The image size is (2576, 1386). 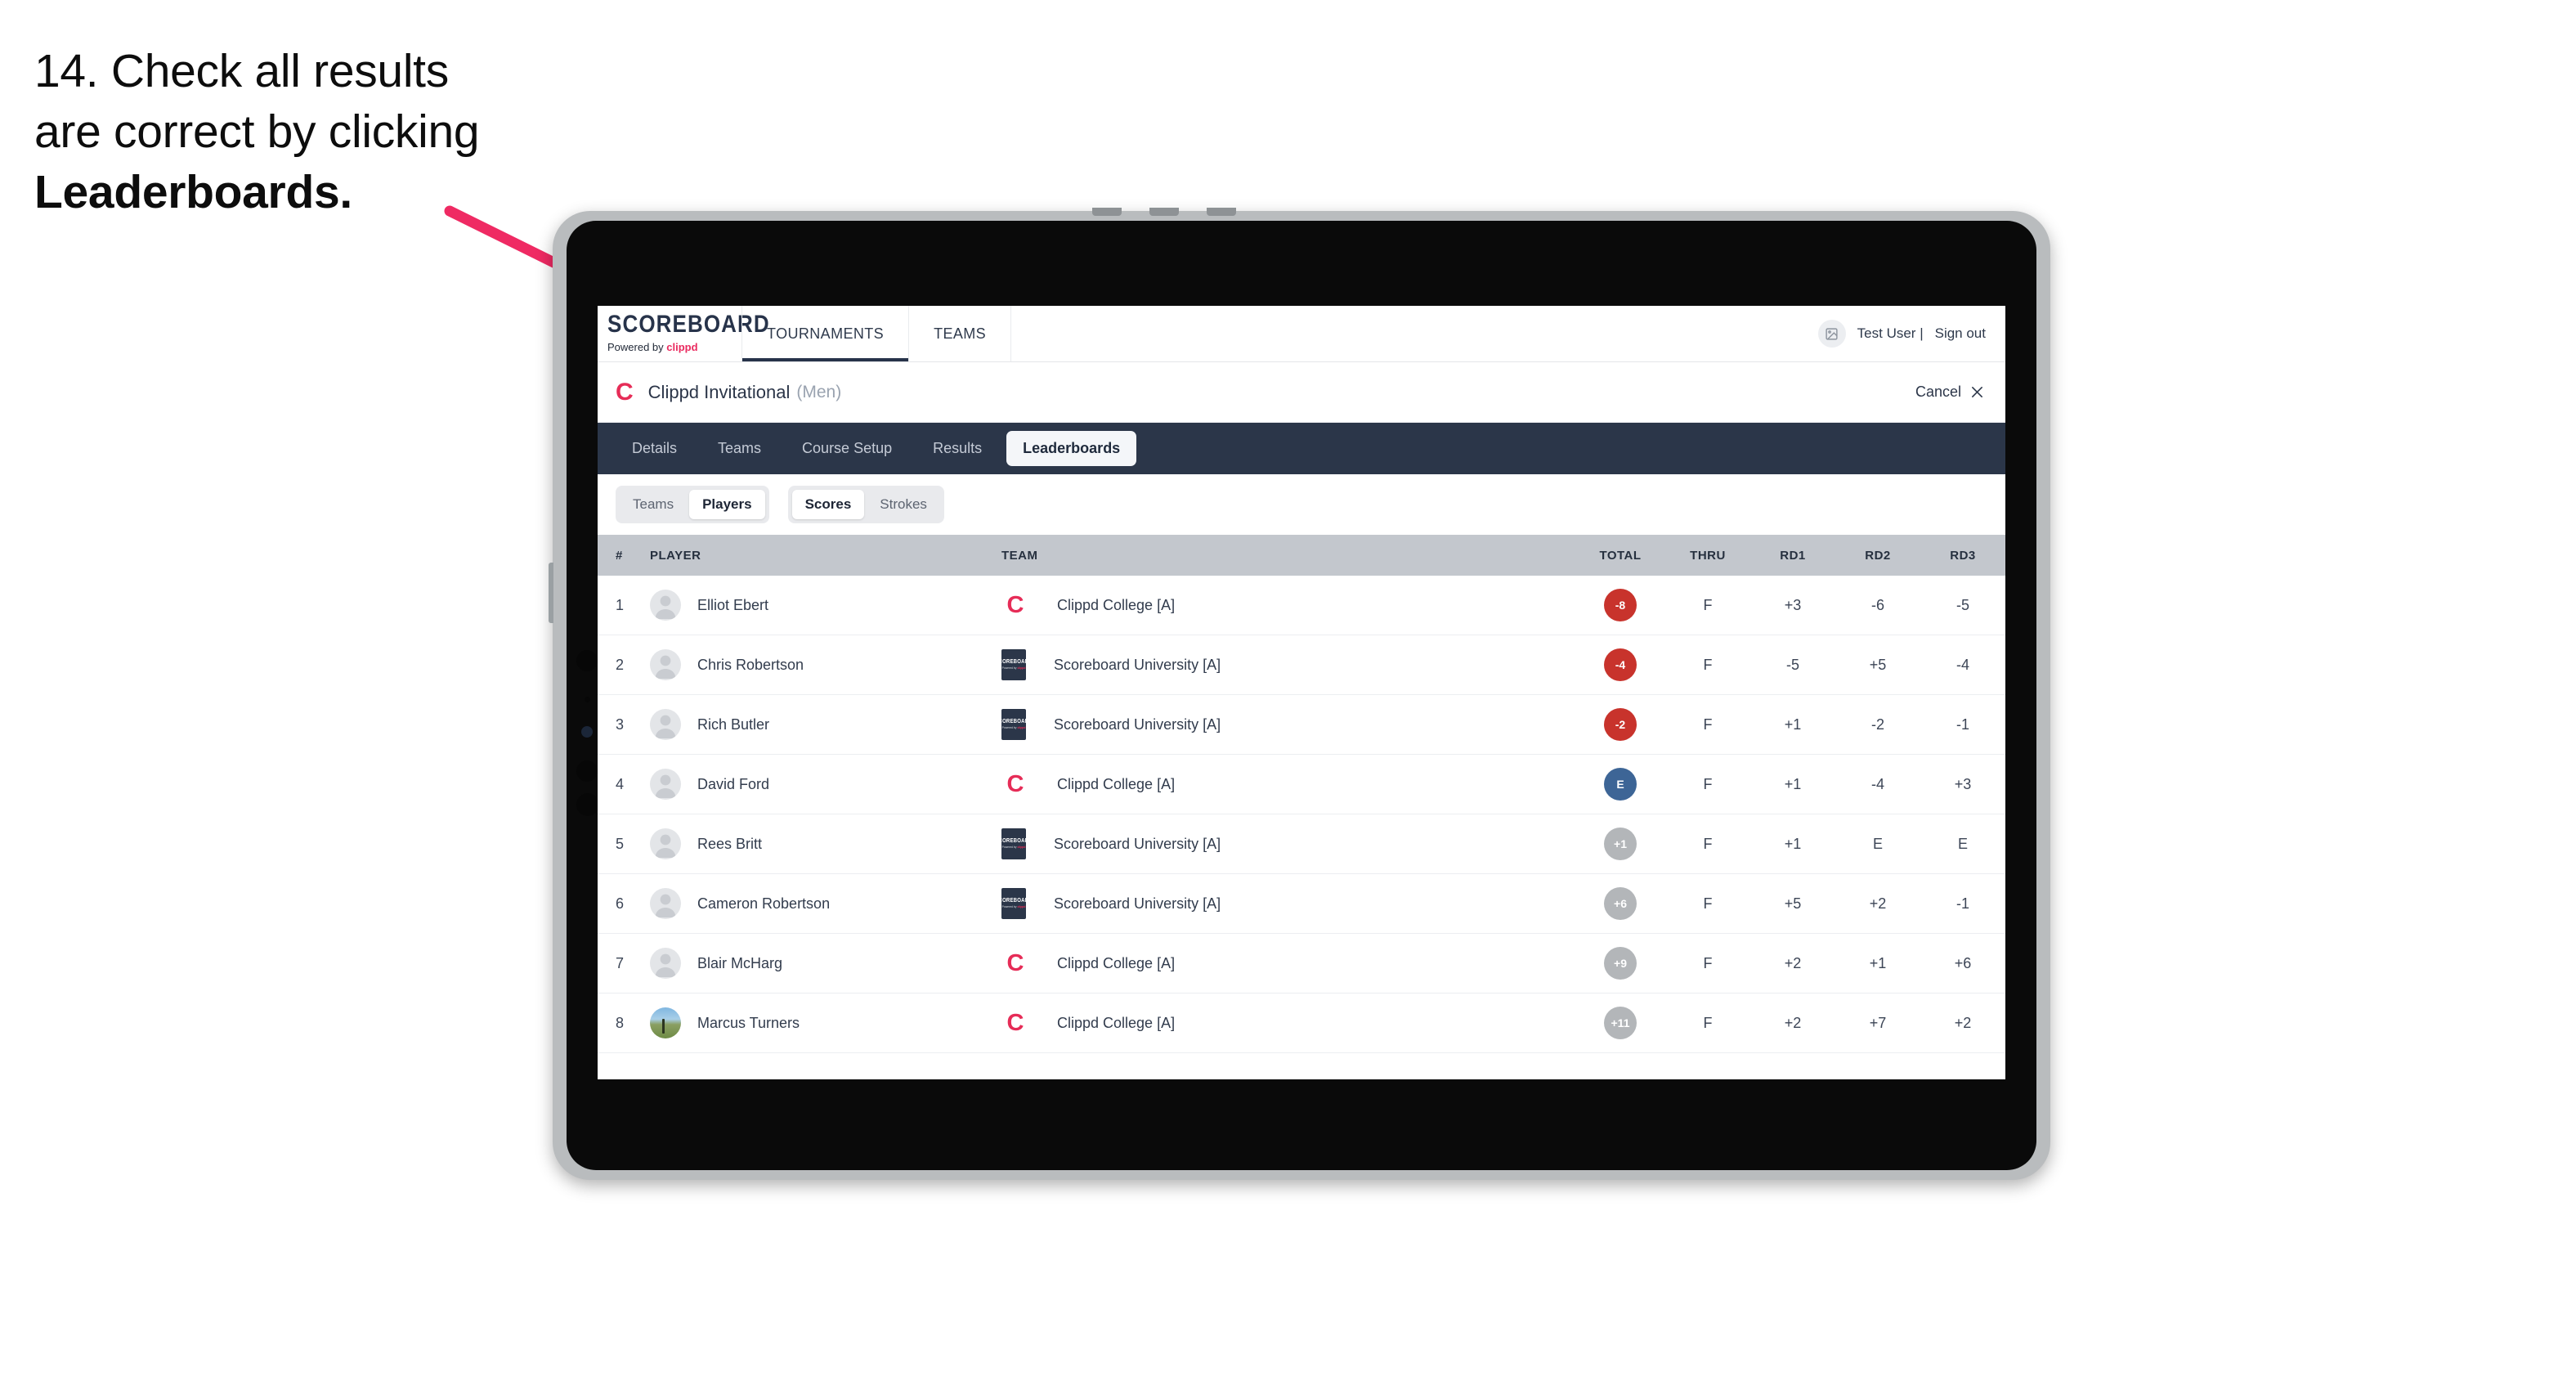 What do you see at coordinates (1072, 448) in the screenshot?
I see `sub-nav-item-leaderboards: Leaderboards` at bounding box center [1072, 448].